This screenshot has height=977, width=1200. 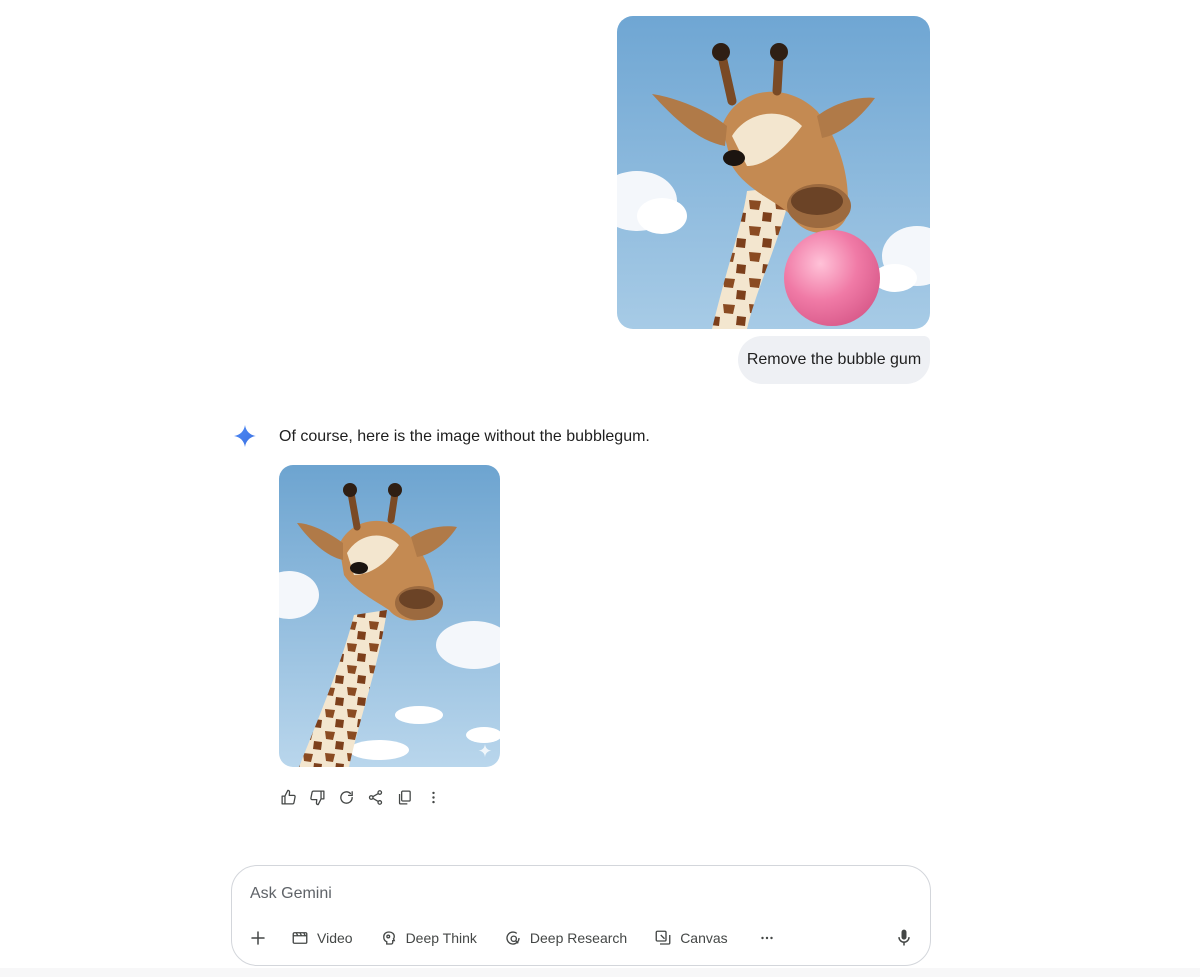 I want to click on regenerate-icon, so click(x=346, y=797).